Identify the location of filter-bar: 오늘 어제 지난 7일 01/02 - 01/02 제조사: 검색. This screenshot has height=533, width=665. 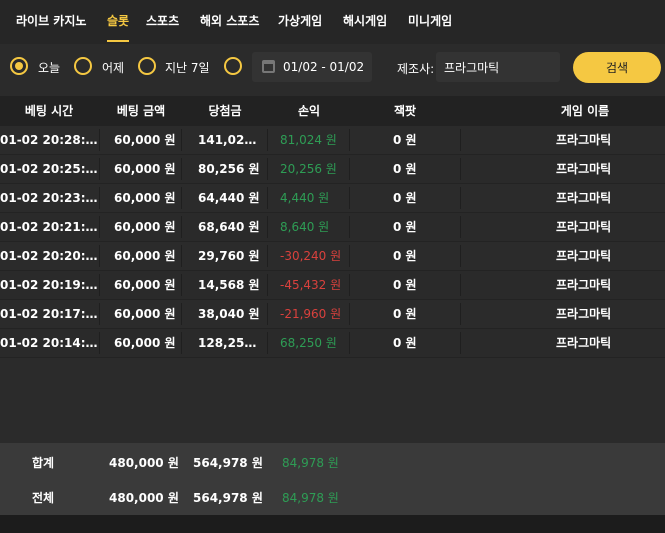
(332, 68).